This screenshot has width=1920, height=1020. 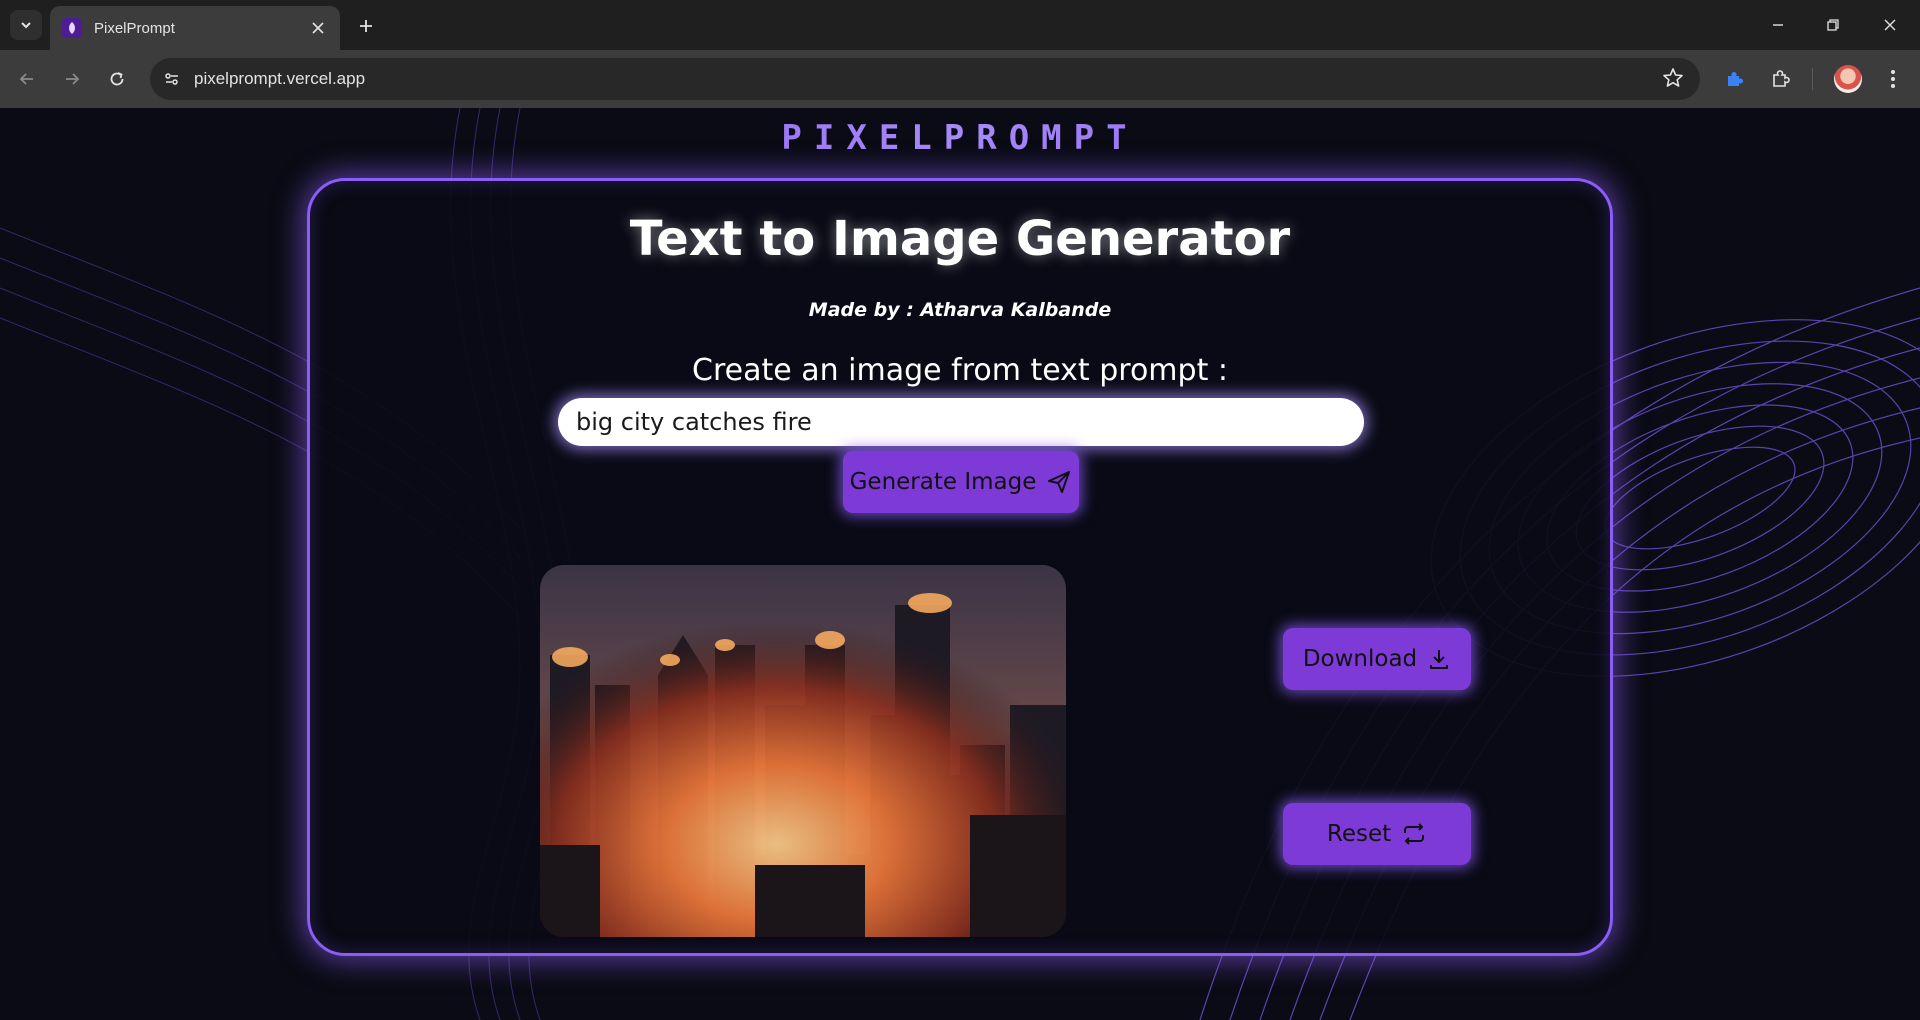 I want to click on browser-tab: PixelPrompt, so click(x=195, y=28).